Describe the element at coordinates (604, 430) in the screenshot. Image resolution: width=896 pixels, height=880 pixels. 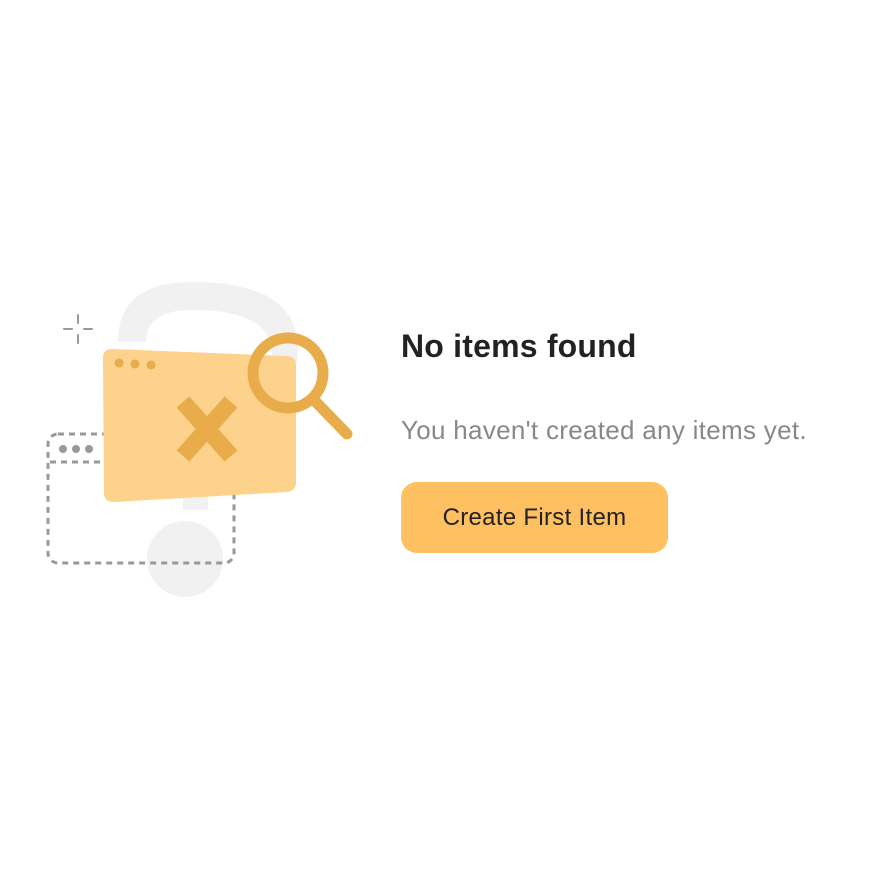
I see `empty-state-message: You haven't created any items yet.` at that location.